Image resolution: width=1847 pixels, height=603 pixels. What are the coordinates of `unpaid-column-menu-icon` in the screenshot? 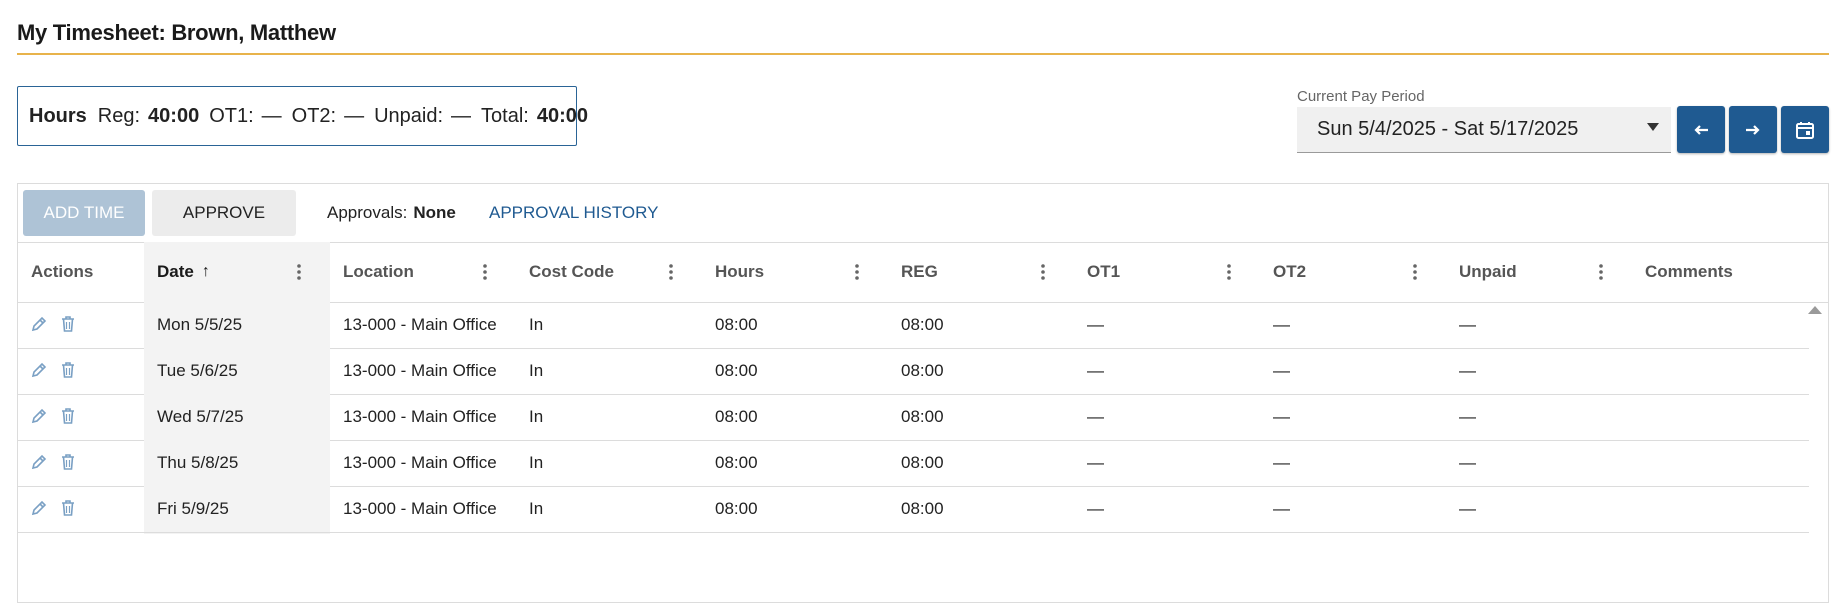 It's located at (1601, 272).